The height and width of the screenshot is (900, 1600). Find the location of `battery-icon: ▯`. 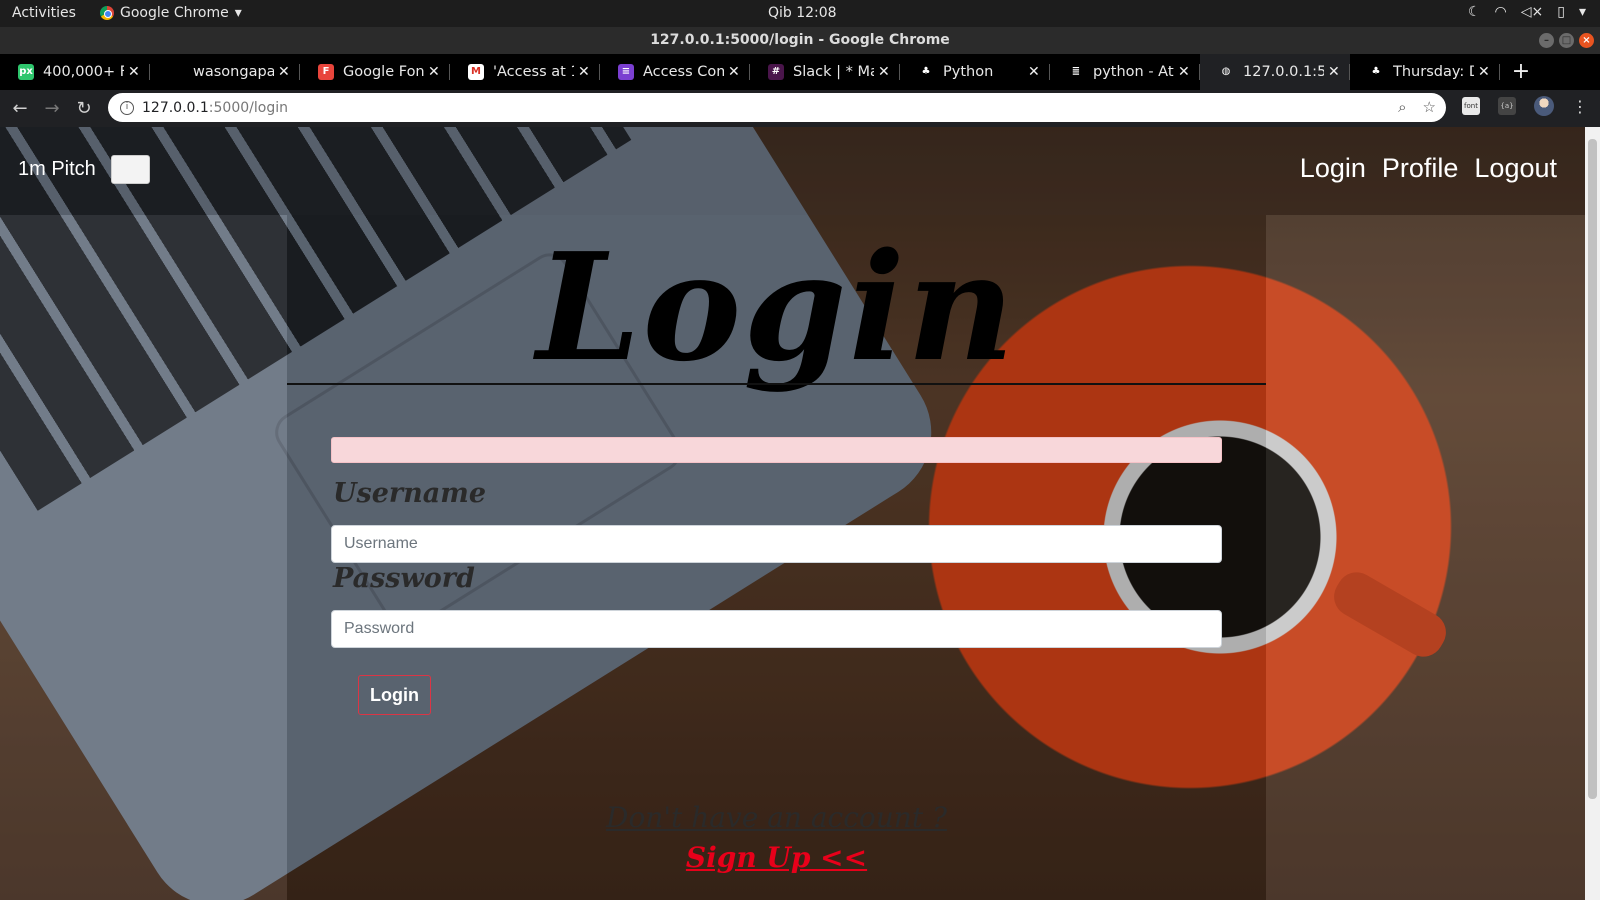

battery-icon: ▯ is located at coordinates (1561, 12).